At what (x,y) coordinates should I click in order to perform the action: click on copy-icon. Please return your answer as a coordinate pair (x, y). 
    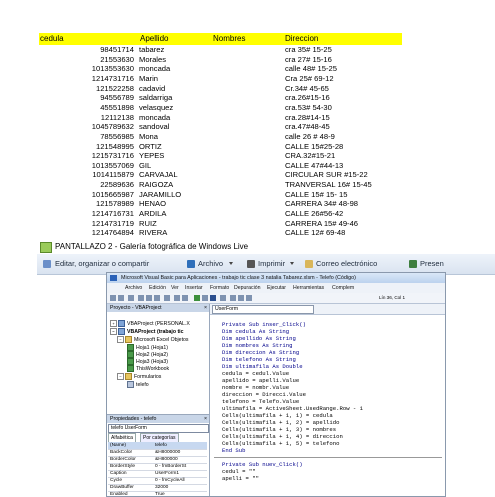
    Looking at the image, I should click on (149, 298).